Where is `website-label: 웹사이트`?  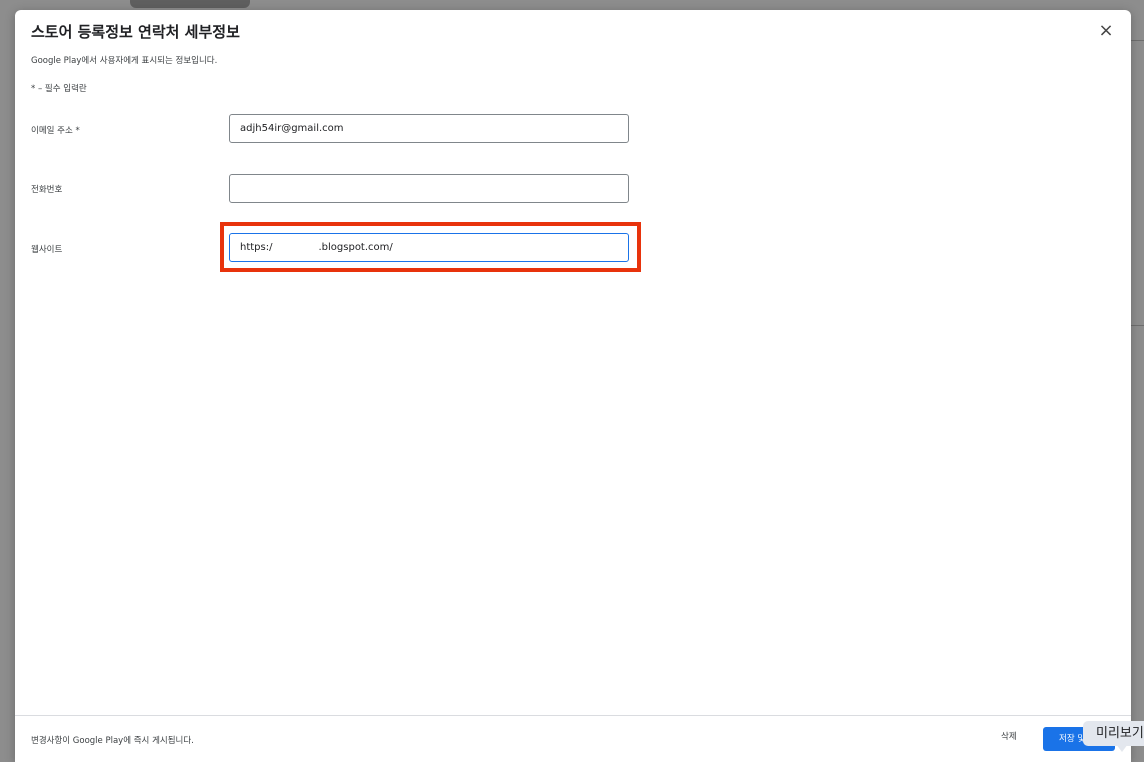
website-label: 웹사이트 is located at coordinates (47, 250).